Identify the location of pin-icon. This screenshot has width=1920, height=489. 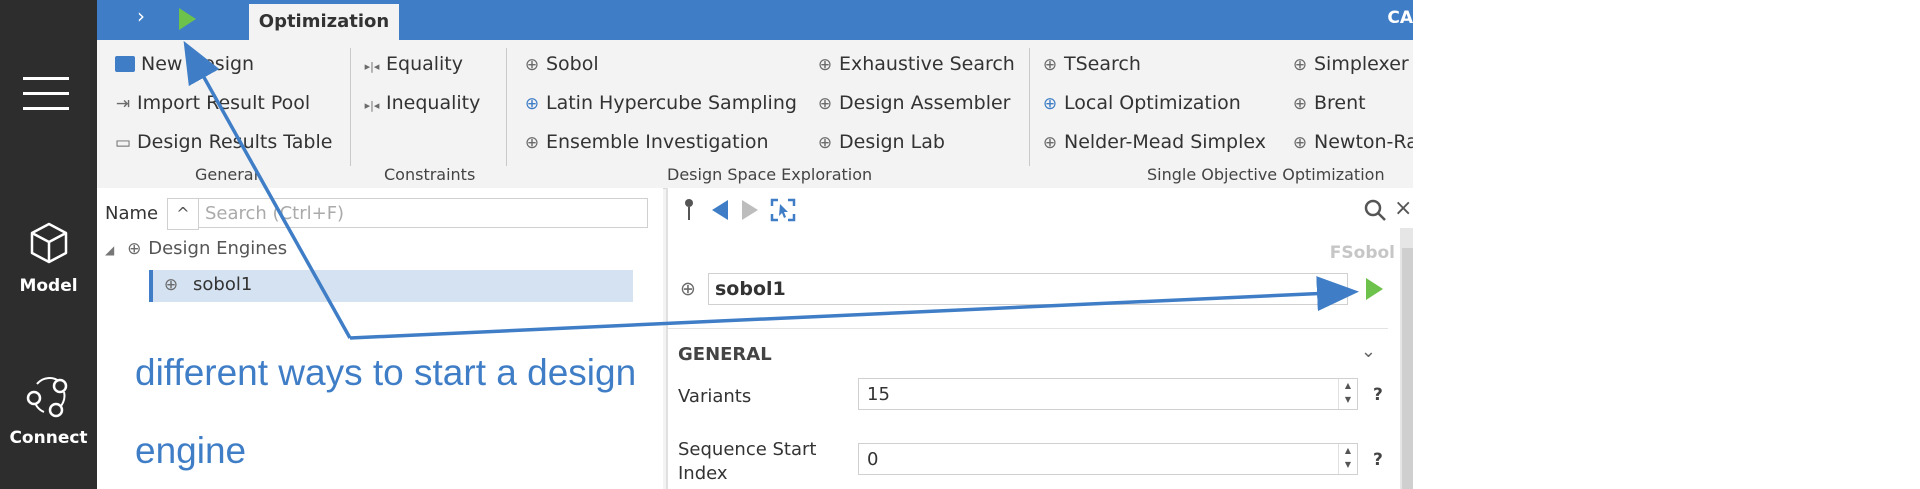
(689, 210).